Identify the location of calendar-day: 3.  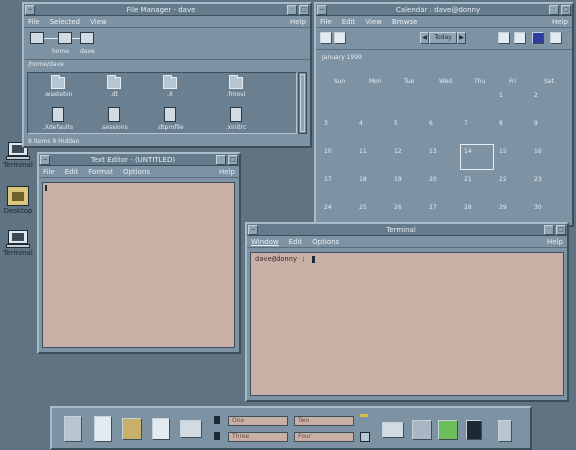
(326, 123).